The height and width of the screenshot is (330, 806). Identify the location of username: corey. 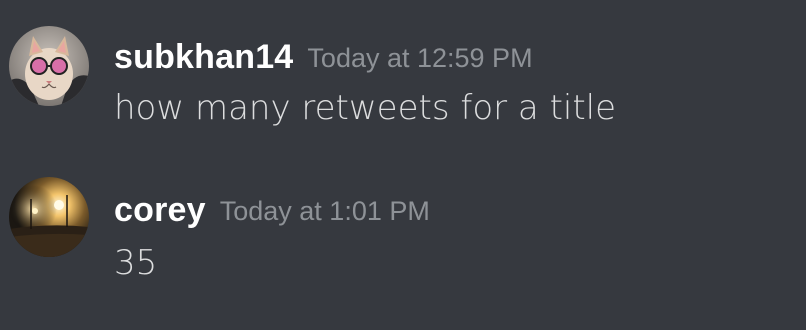
(160, 210).